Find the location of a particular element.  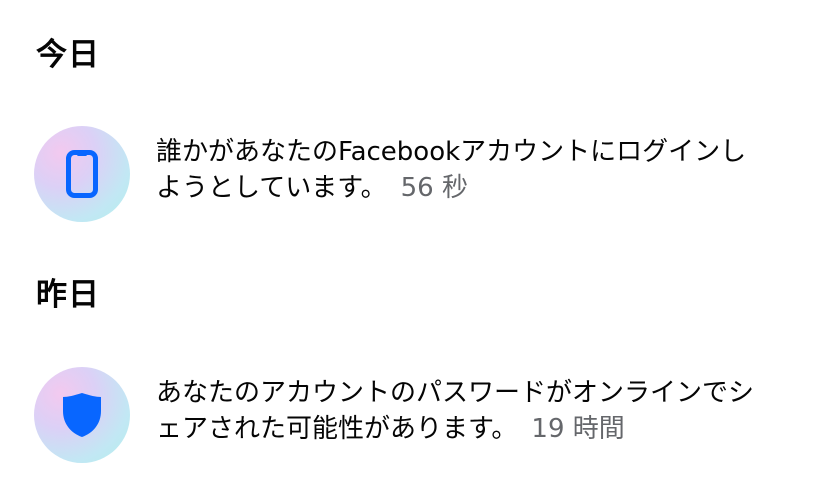

notification-time: 56 秒 is located at coordinates (434, 188).